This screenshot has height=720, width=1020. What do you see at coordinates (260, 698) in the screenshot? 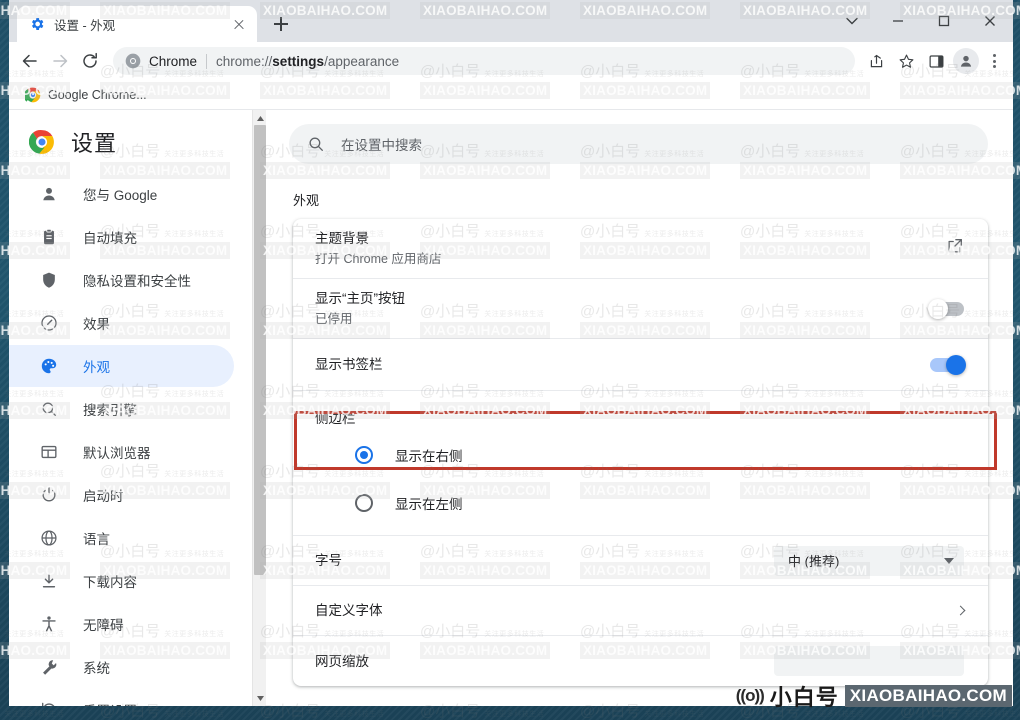
I see `scrollbar-down-arrow-icon` at bounding box center [260, 698].